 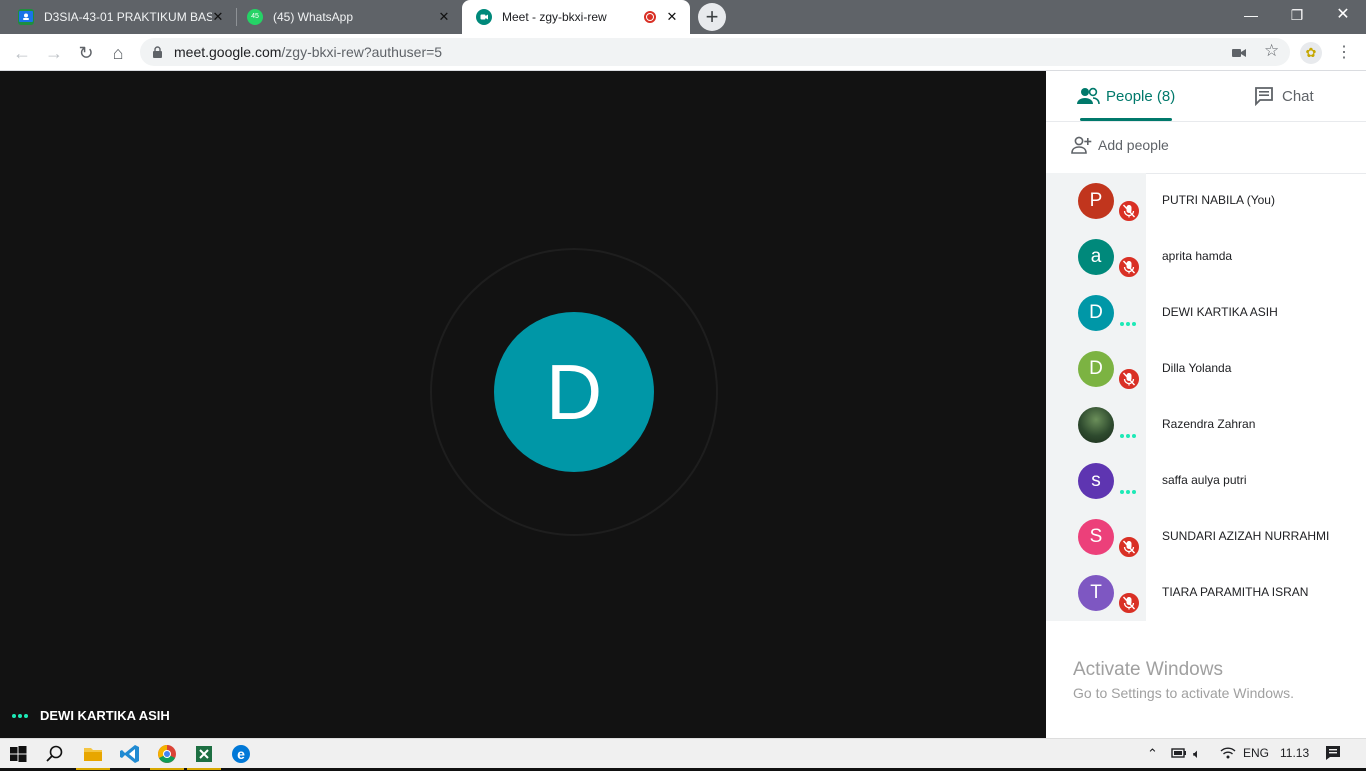 I want to click on people-icon, so click(x=1088, y=96).